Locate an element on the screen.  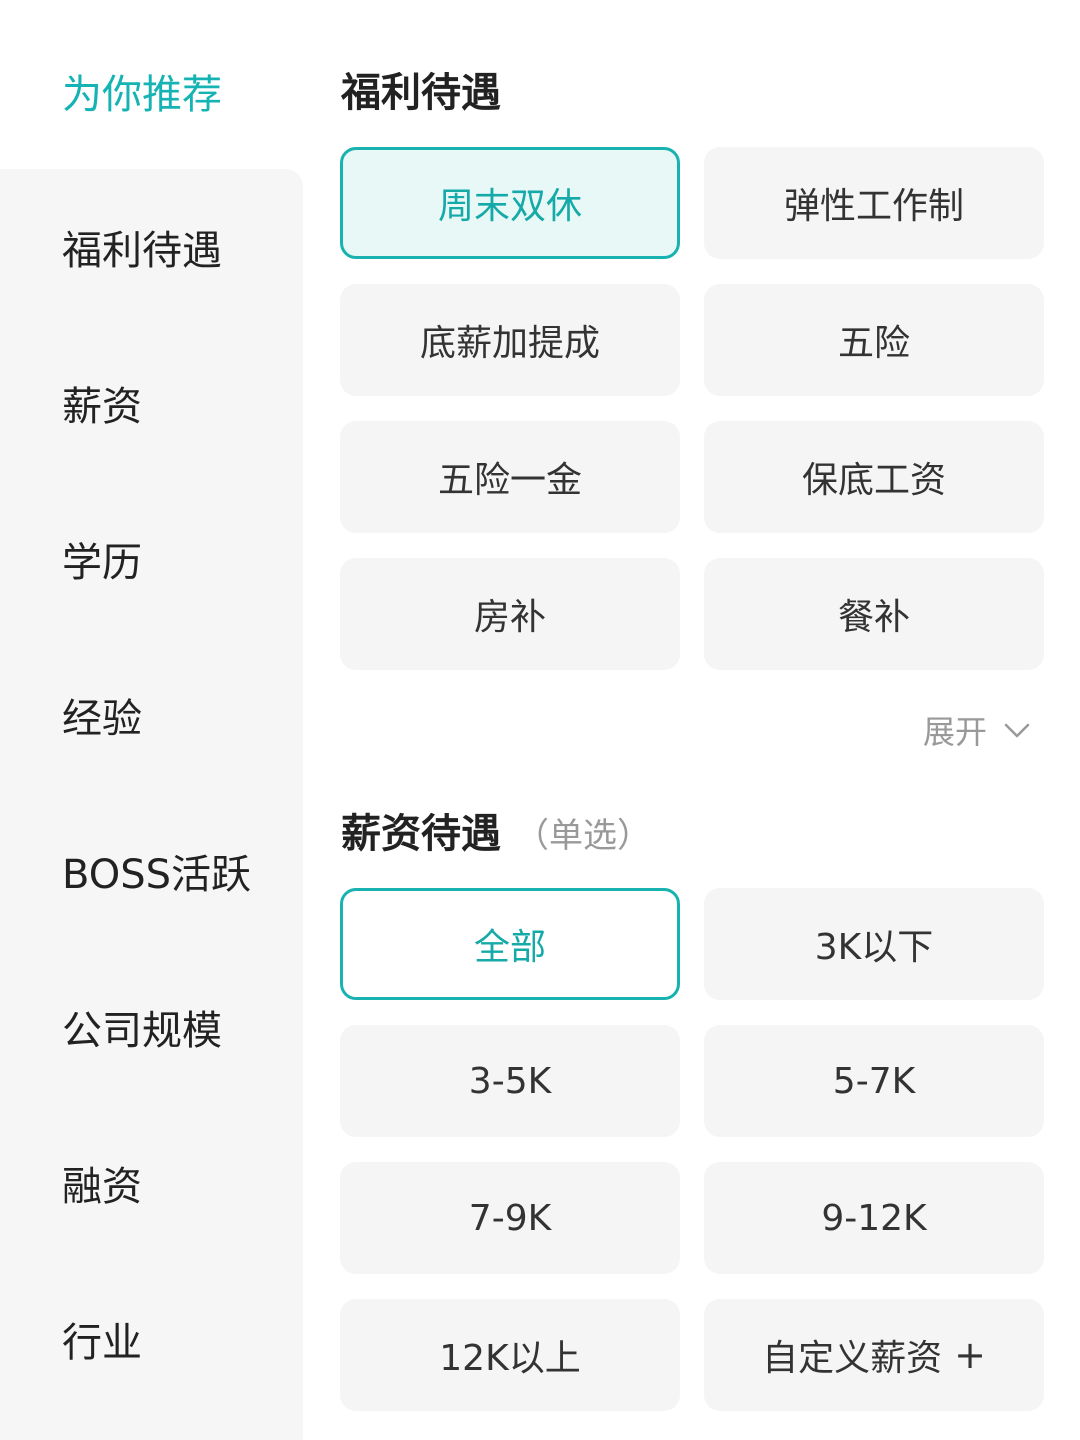
salary-title-text: 薪资待遇 is located at coordinates (421, 834).